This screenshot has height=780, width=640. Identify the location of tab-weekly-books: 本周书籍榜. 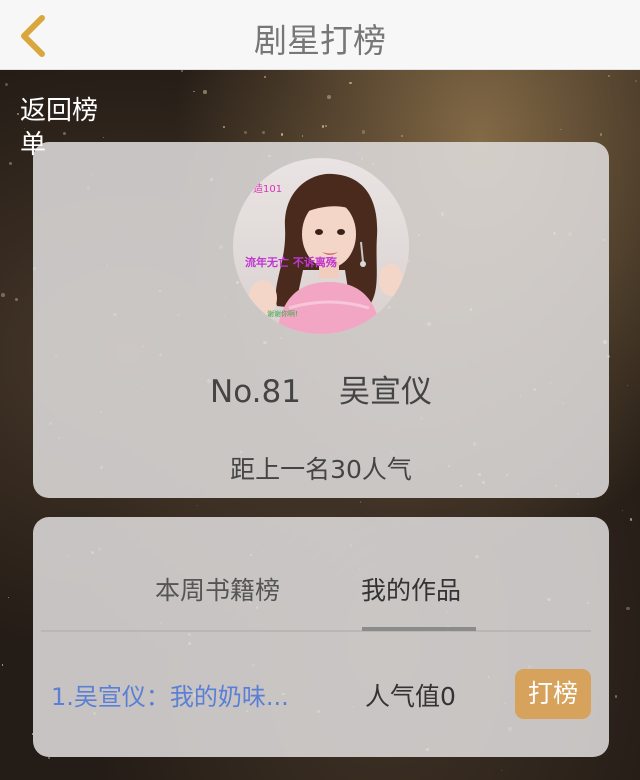
(217, 589).